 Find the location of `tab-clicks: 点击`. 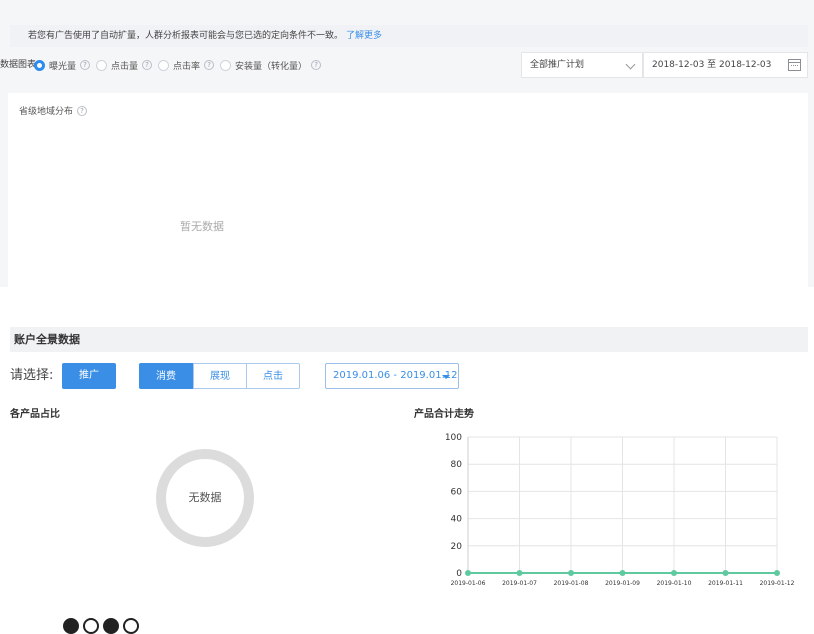

tab-clicks: 点击 is located at coordinates (273, 376).